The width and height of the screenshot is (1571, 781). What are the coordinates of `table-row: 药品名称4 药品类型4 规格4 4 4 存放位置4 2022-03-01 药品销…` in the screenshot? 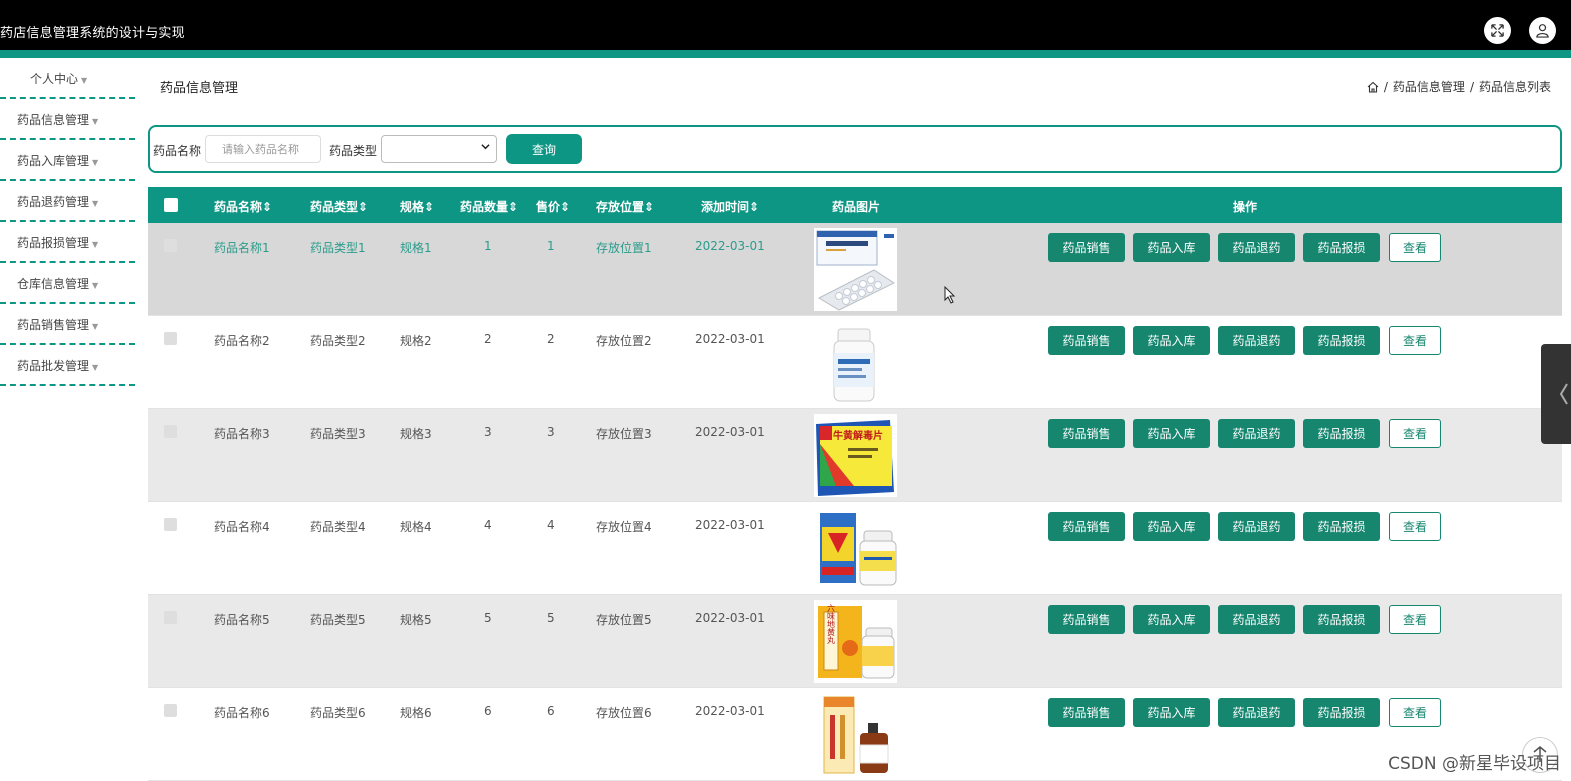 It's located at (855, 548).